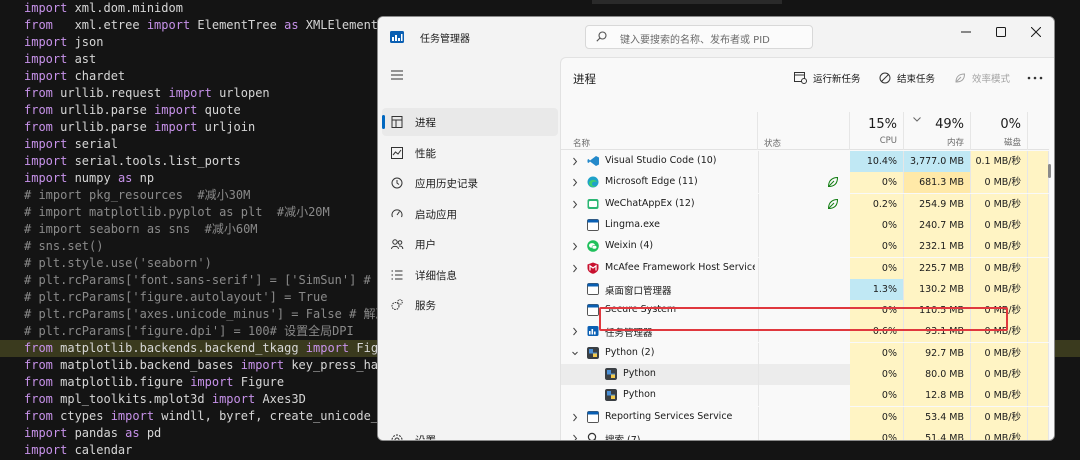  Describe the element at coordinates (177, 212) in the screenshot. I see `code-line: # import matplotlib.pyplot as plt #减小20M` at that location.